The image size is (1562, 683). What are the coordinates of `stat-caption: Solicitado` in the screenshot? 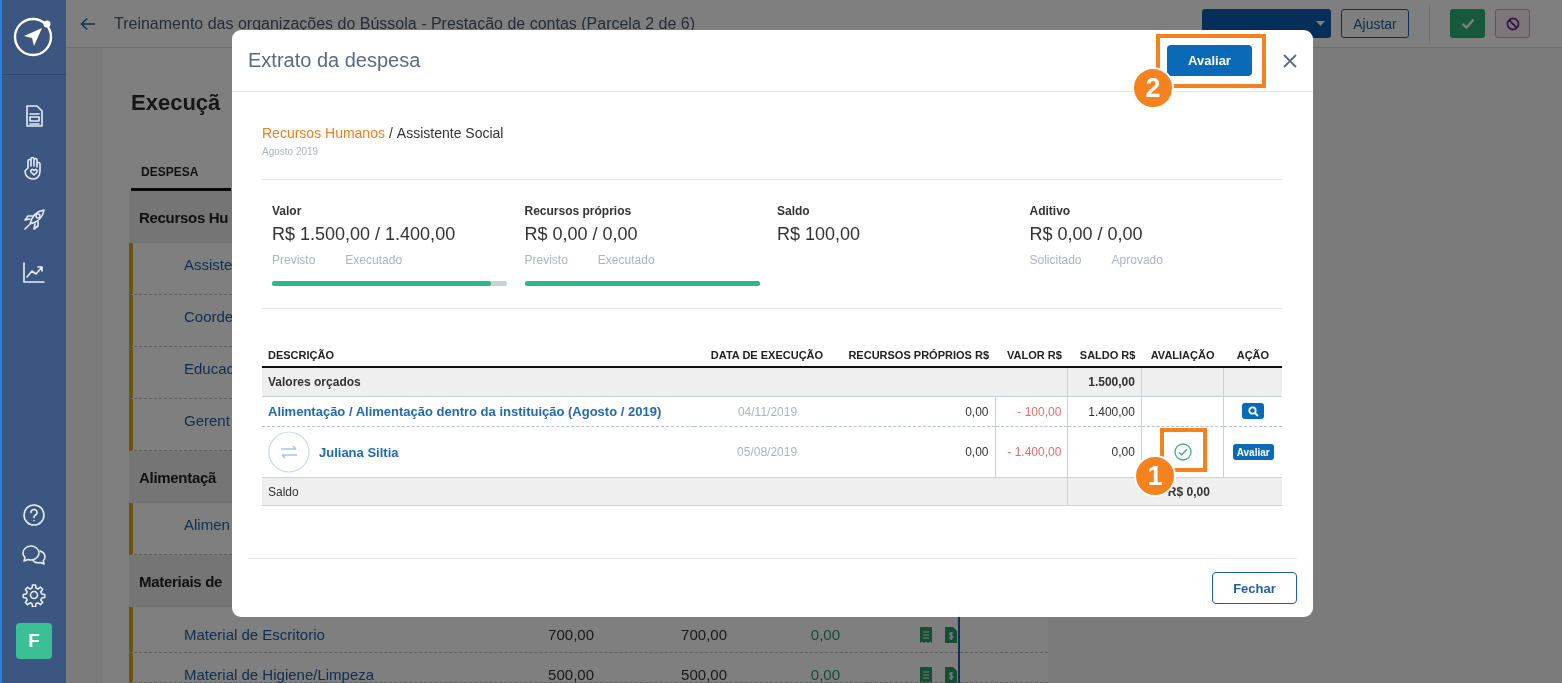 It's located at (1055, 260).